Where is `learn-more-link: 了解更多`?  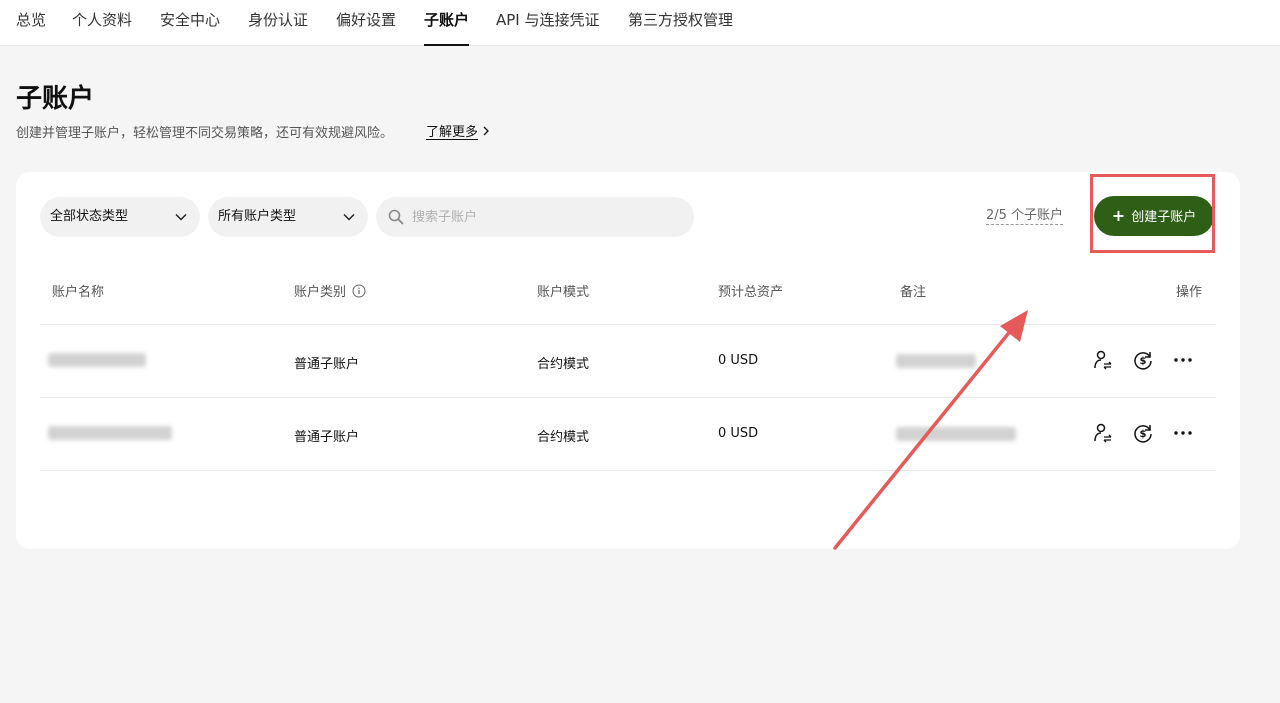 learn-more-link: 了解更多 is located at coordinates (458, 130).